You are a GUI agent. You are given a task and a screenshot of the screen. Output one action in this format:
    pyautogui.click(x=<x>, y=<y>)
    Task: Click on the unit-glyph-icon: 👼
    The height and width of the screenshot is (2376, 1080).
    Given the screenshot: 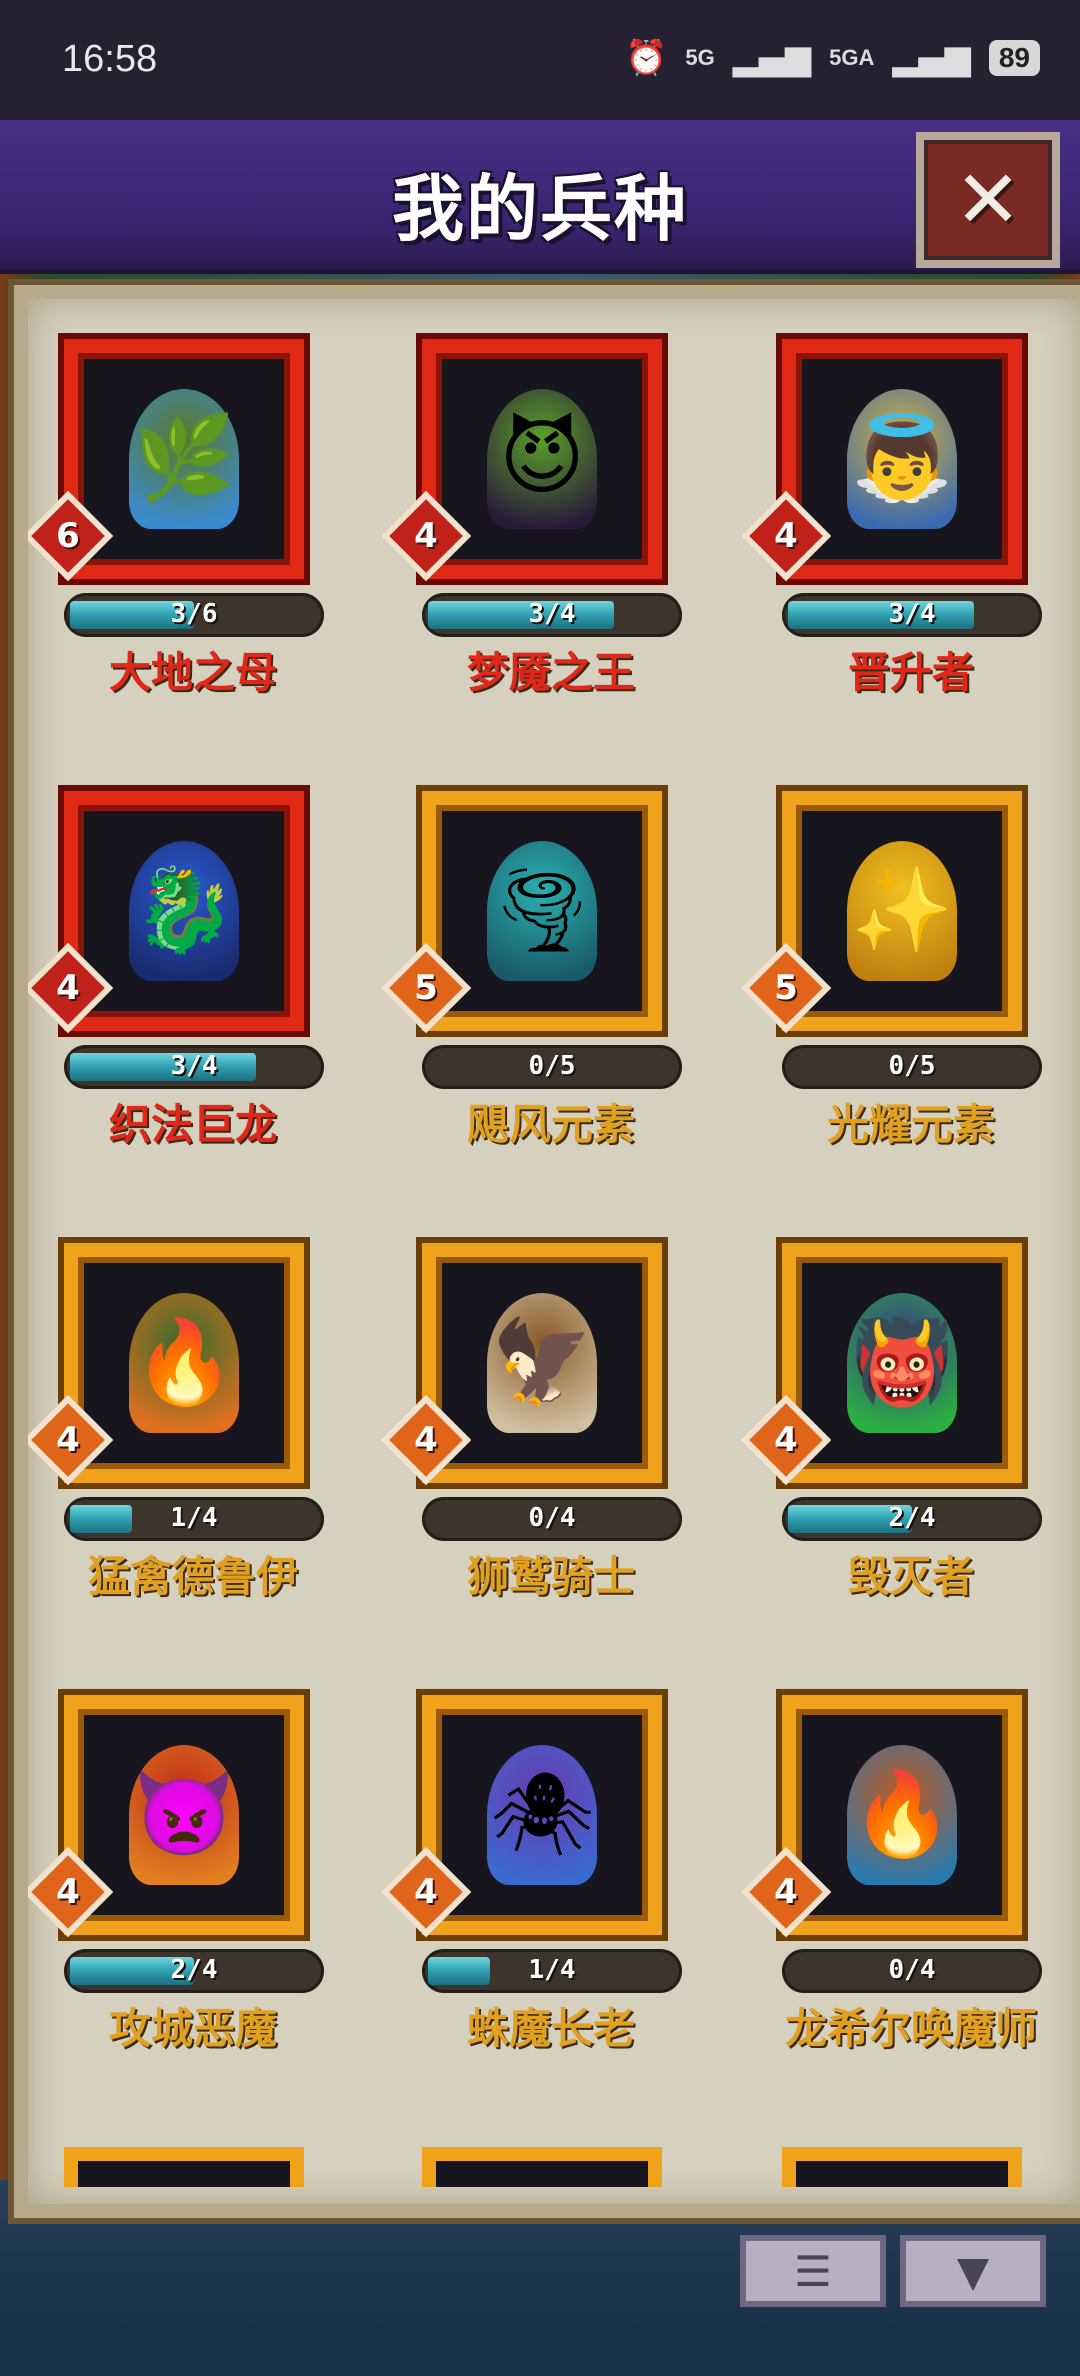 What is the action you would take?
    pyautogui.click(x=902, y=458)
    